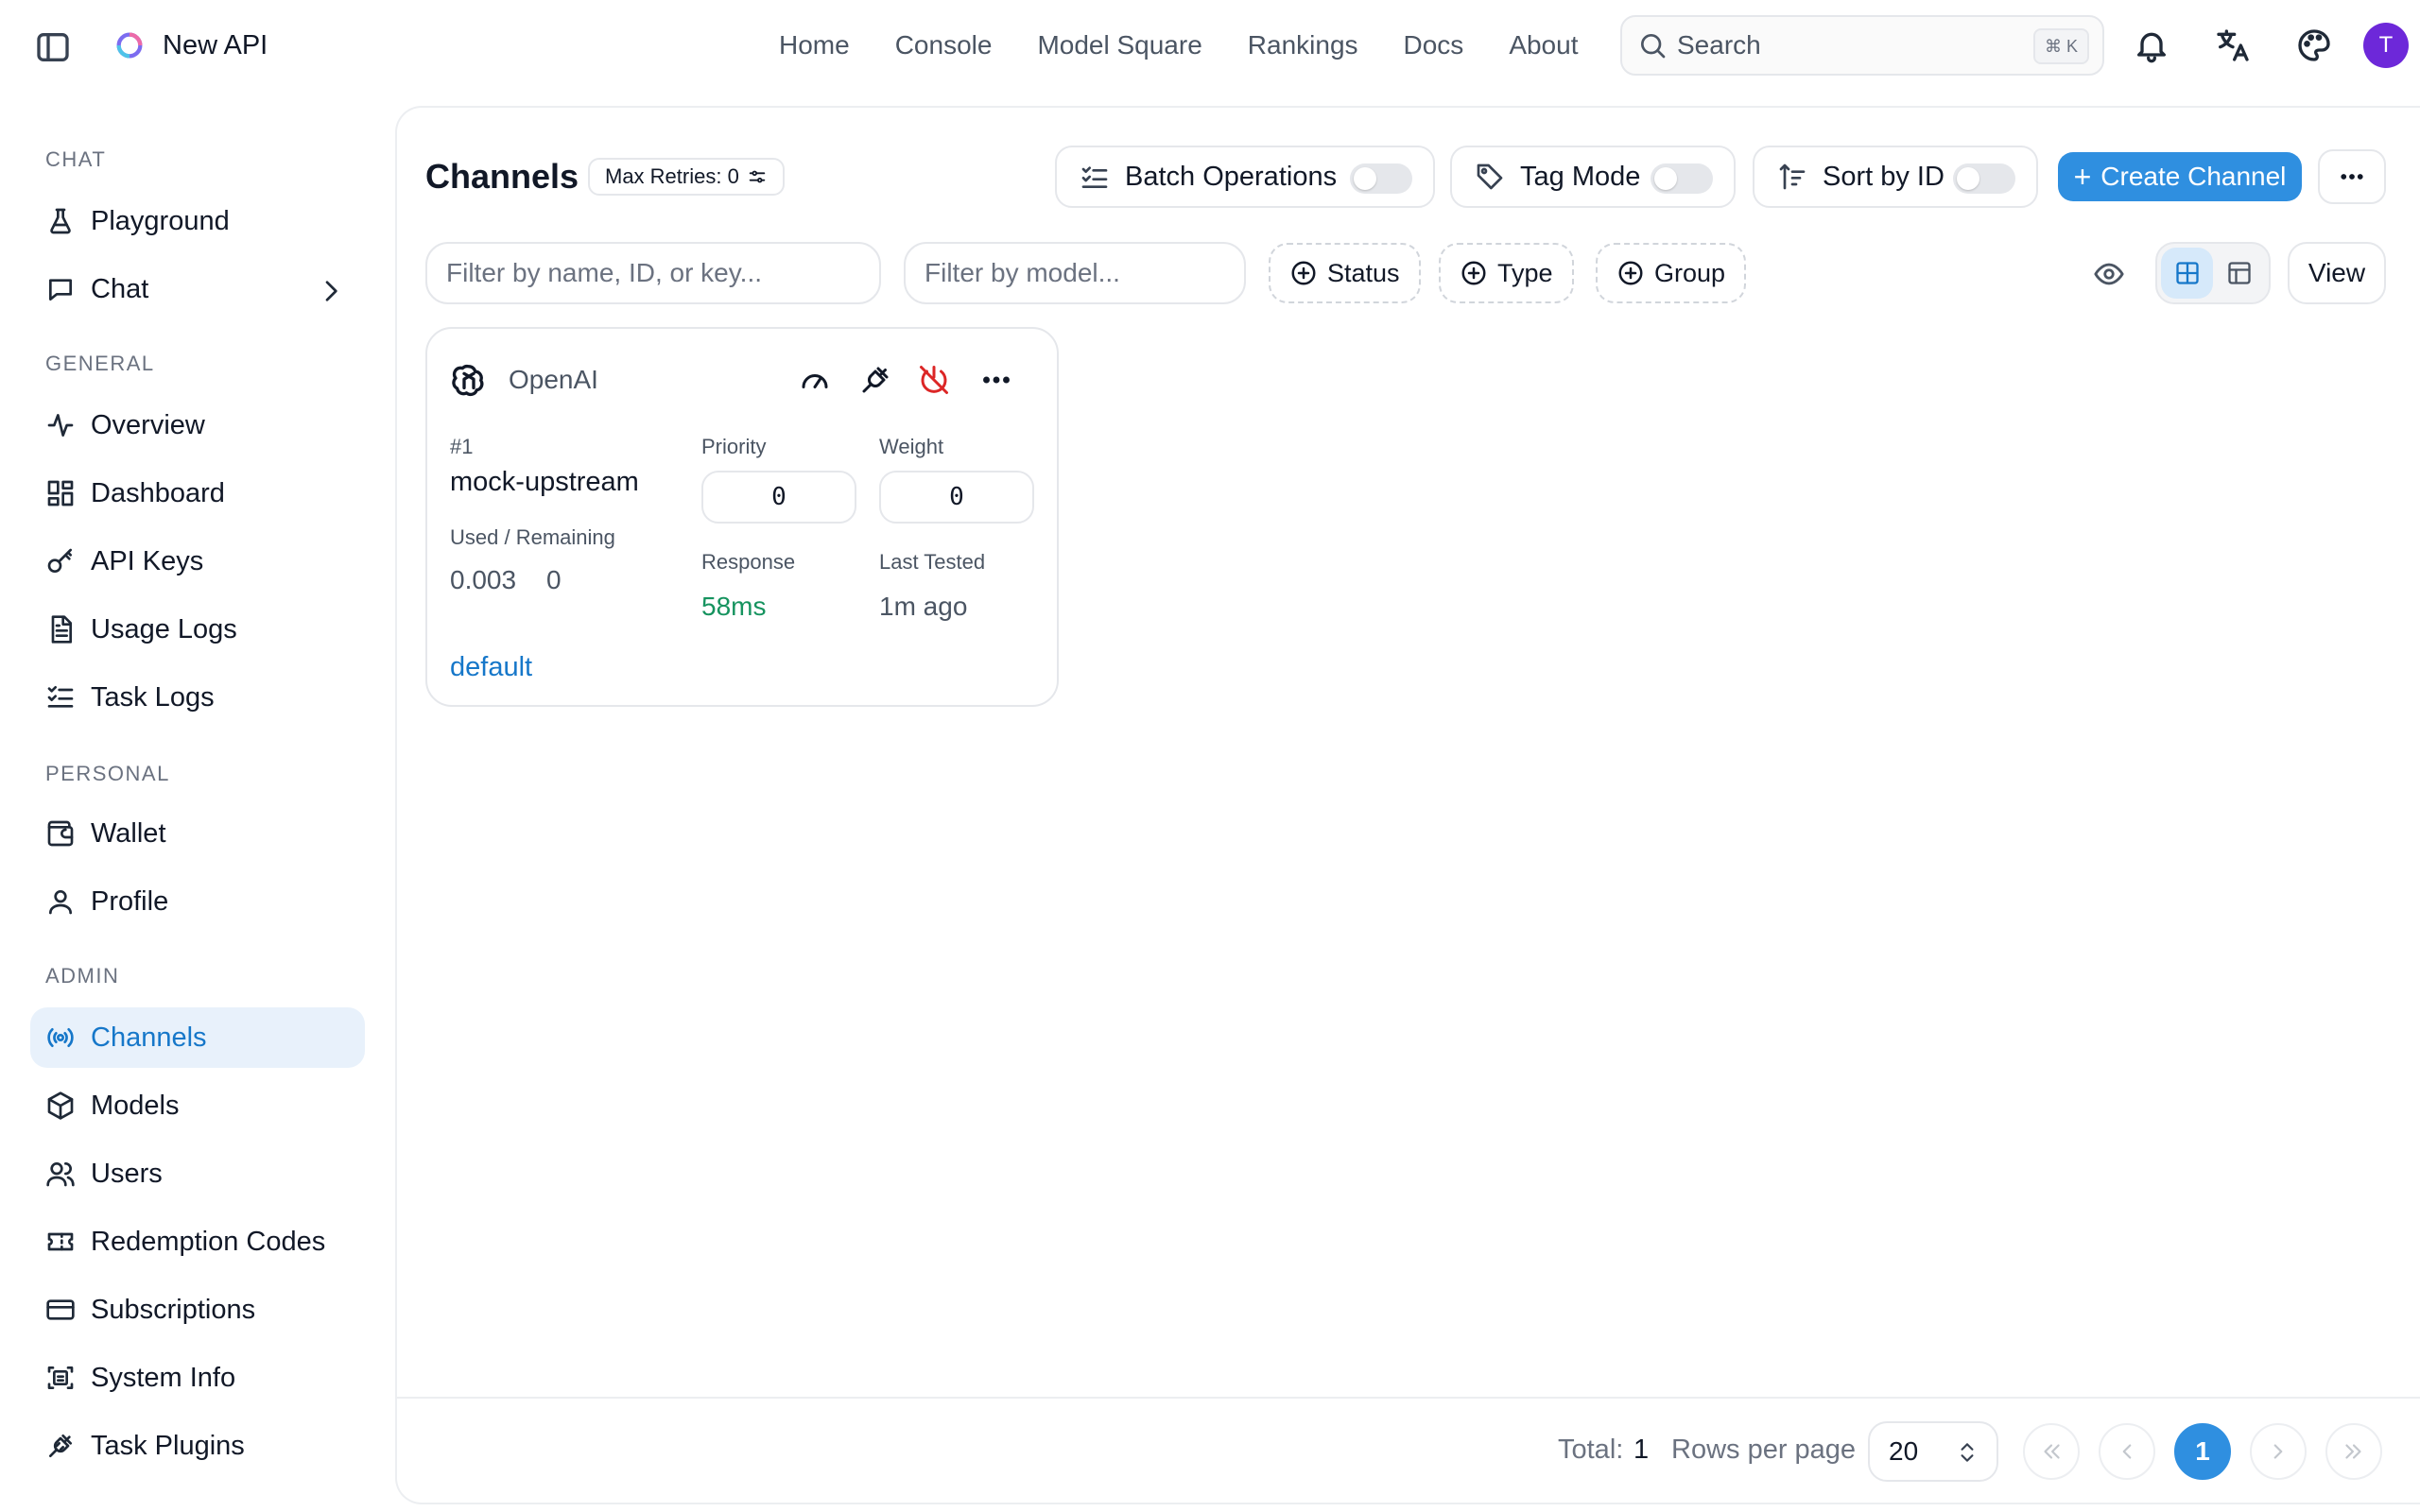  I want to click on sort-by-id-label: Sort by ID, so click(1884, 176).